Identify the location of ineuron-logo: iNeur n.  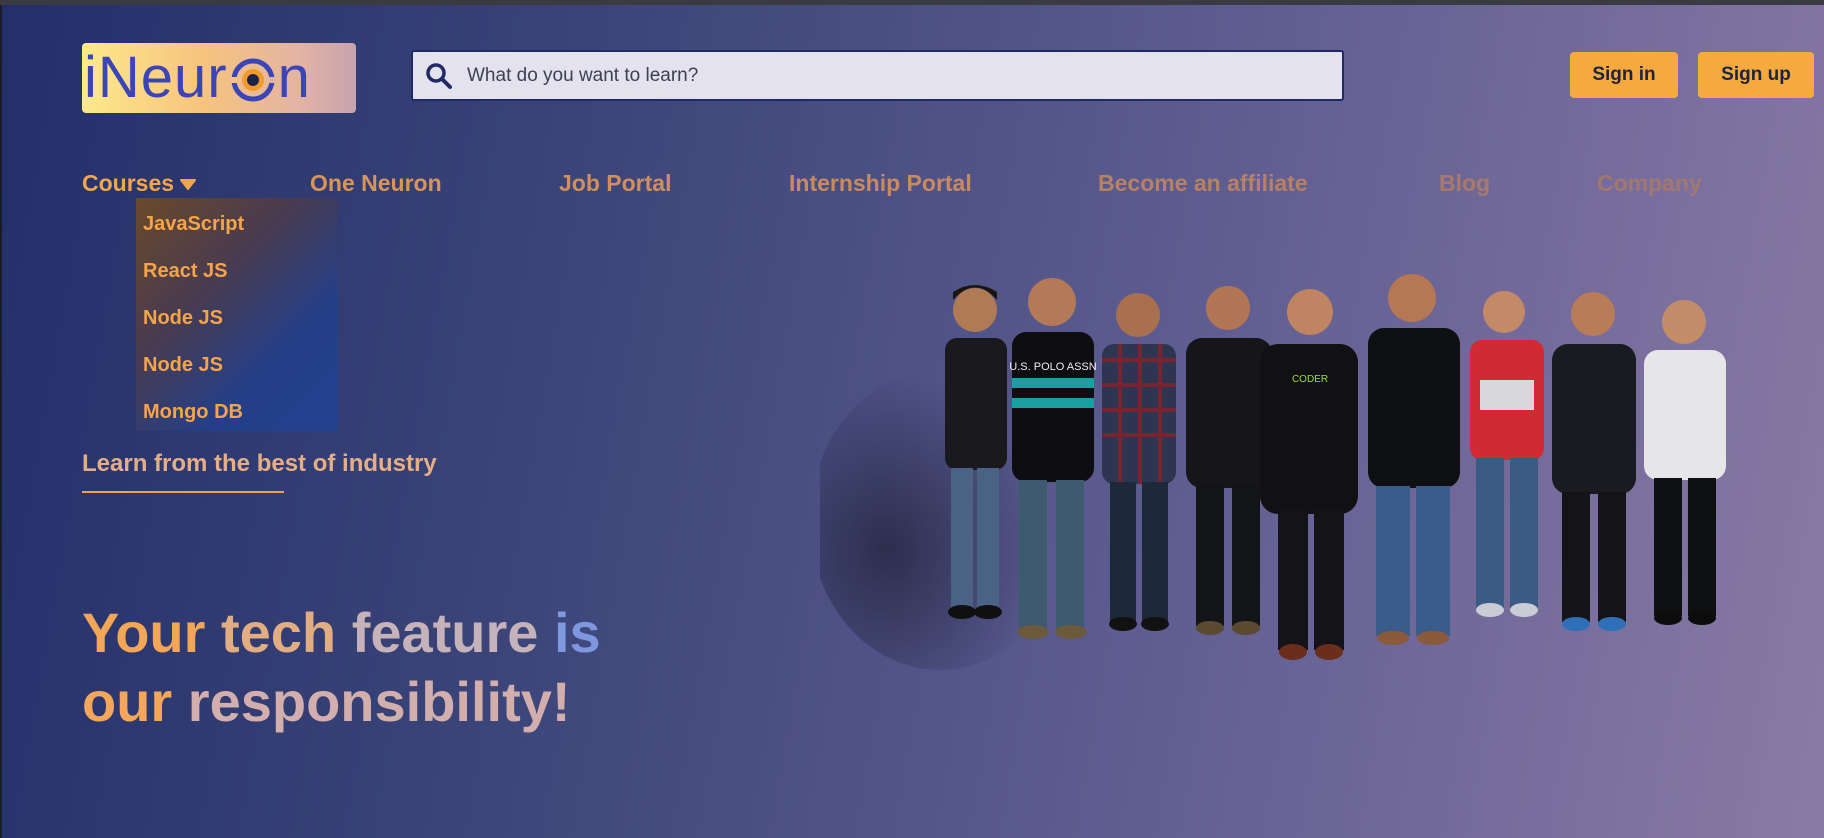
(219, 78).